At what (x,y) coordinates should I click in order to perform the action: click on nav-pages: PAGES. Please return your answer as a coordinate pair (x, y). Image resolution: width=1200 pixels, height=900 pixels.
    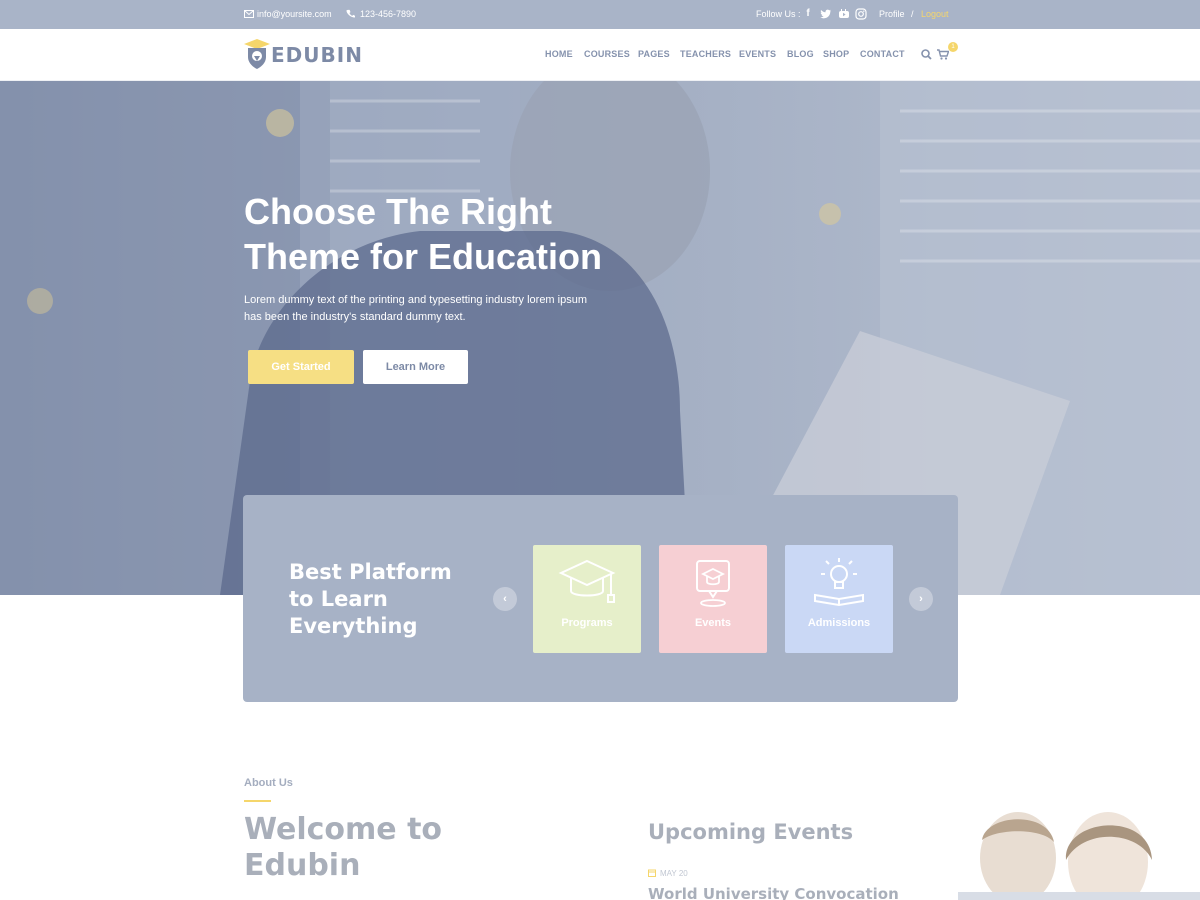
    Looking at the image, I should click on (654, 54).